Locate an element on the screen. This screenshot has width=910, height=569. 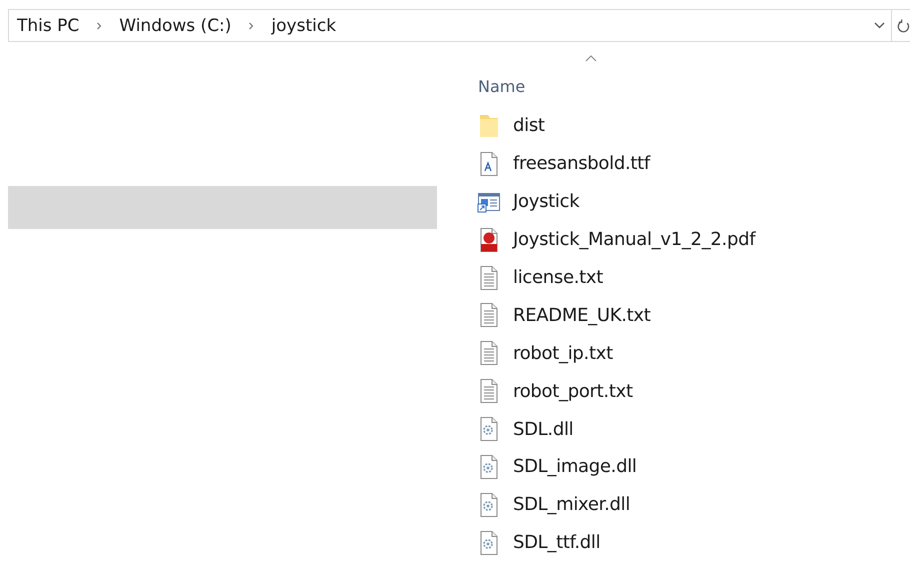
breadcrumb: joystick is located at coordinates (303, 26).